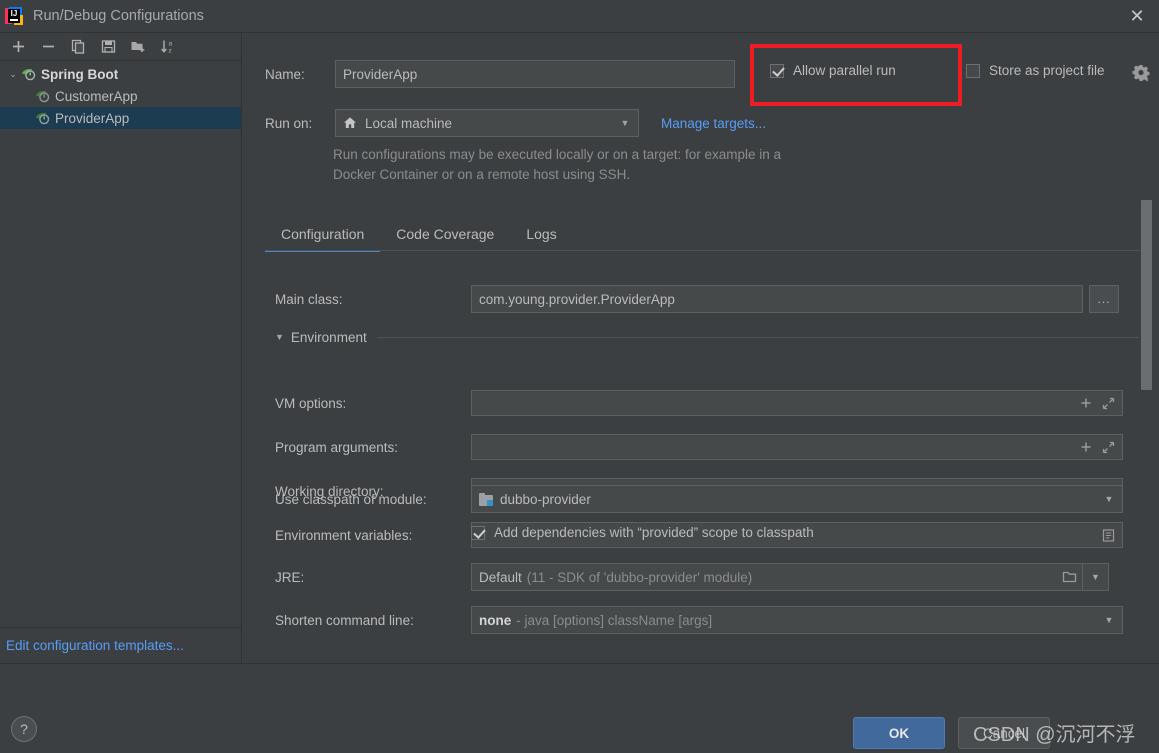  I want to click on sort-alphabetical-icon: a z, so click(168, 47).